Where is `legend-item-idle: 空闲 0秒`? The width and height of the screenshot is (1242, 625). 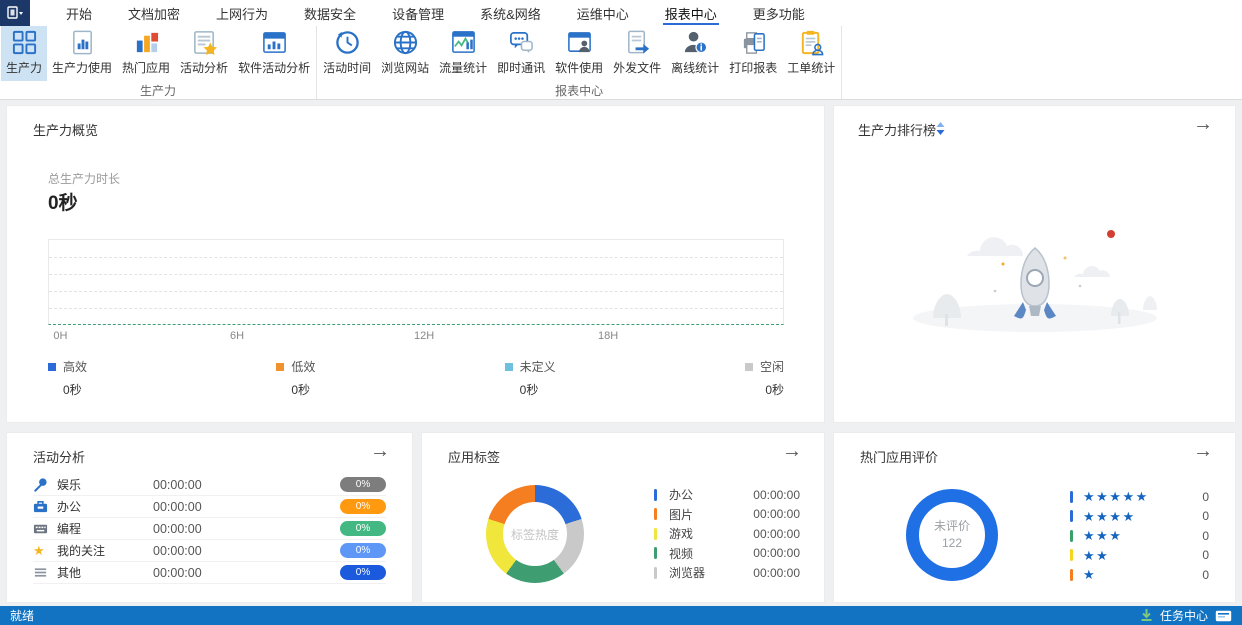
legend-item-idle: 空闲 0秒 is located at coordinates (764, 378).